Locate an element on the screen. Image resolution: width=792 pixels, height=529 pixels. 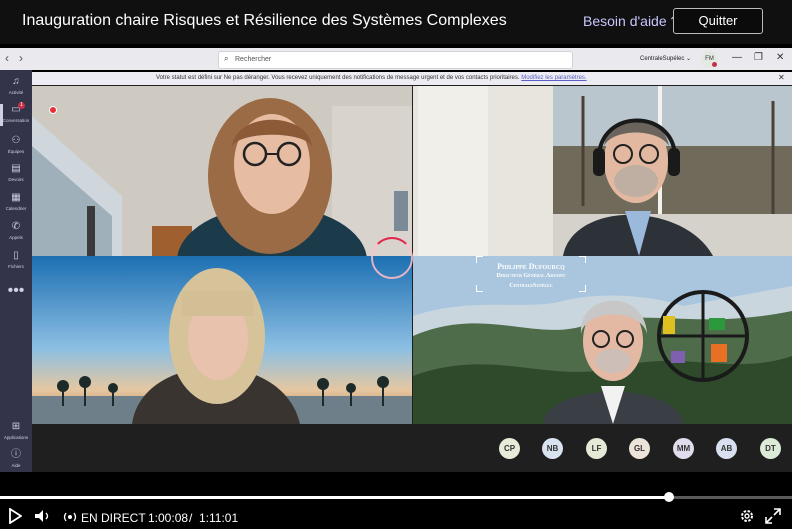
rail-item-calls: ✆ Appels is located at coordinates (16, 230).